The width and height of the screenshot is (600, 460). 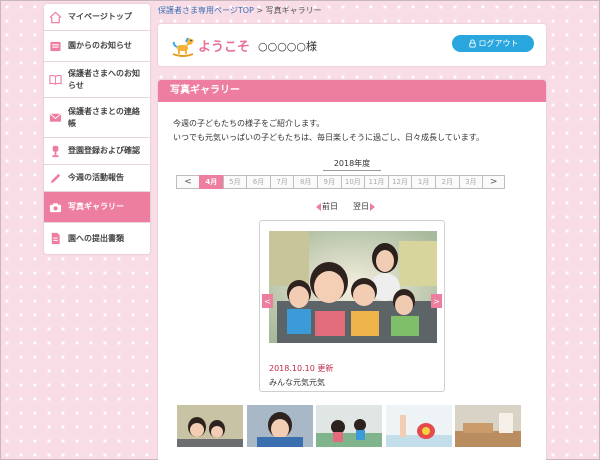 What do you see at coordinates (372, 206) in the screenshot?
I see `triangle-right-icon` at bounding box center [372, 206].